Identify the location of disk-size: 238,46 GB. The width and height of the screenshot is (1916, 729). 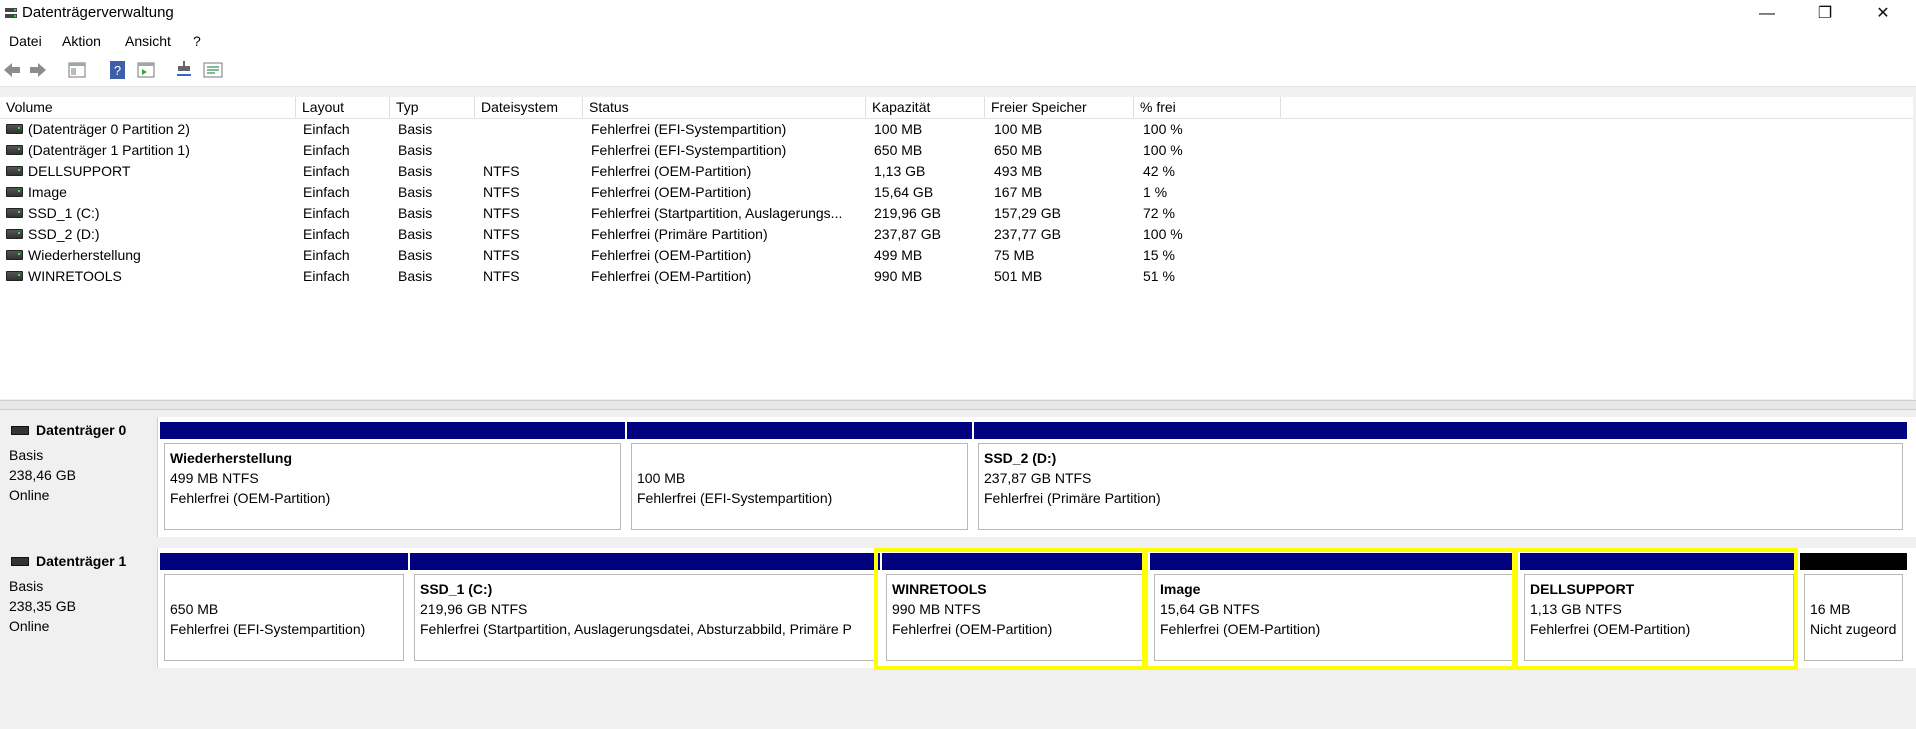
(42, 475).